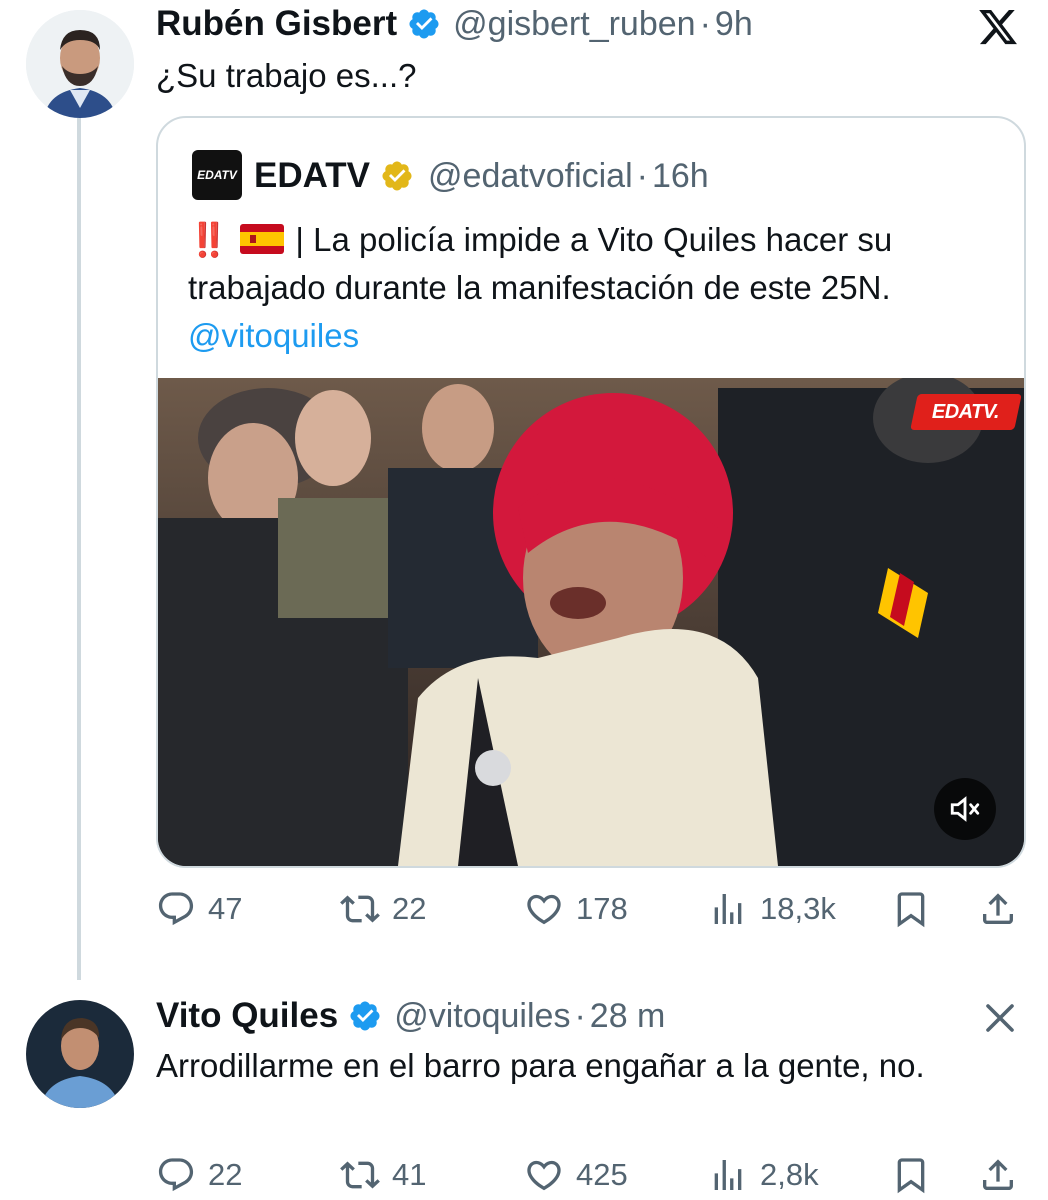 The width and height of the screenshot is (1048, 1200). Describe the element at coordinates (574, 24) in the screenshot. I see `author-handle: @gisbert_ruben` at that location.